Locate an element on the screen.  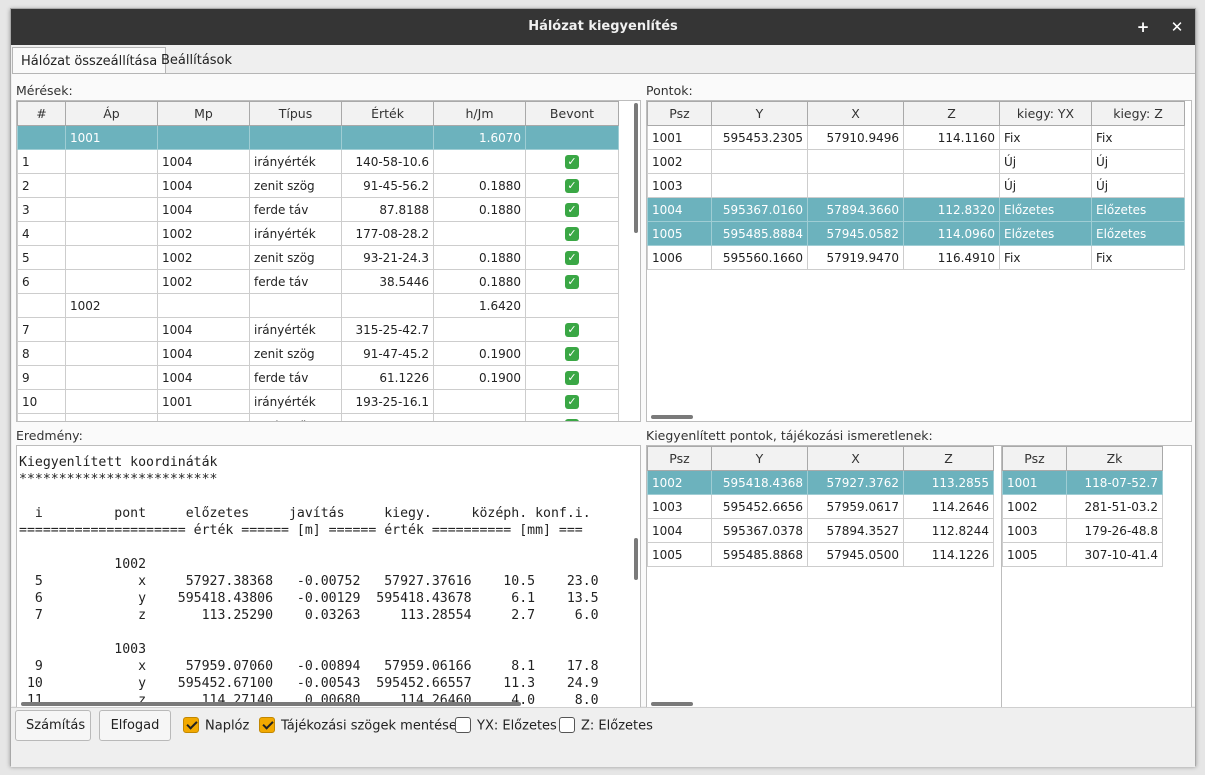
close-icon: ✕ is located at coordinates (1177, 27).